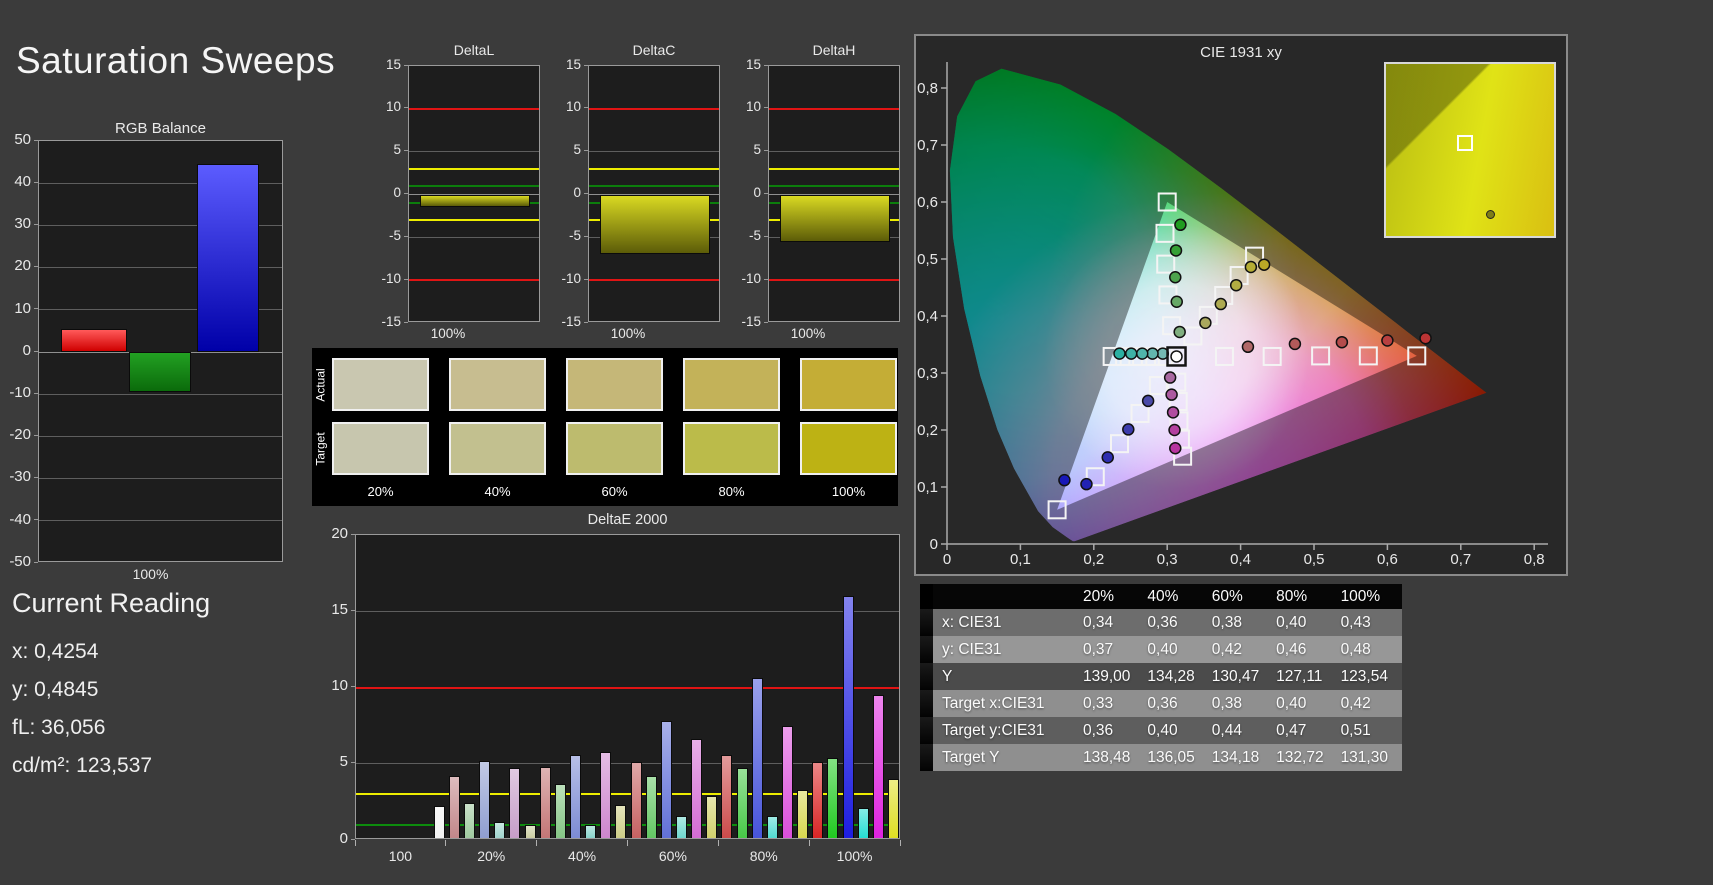 The width and height of the screenshot is (1713, 885). What do you see at coordinates (228, 258) in the screenshot?
I see `rgb-bar-blue` at bounding box center [228, 258].